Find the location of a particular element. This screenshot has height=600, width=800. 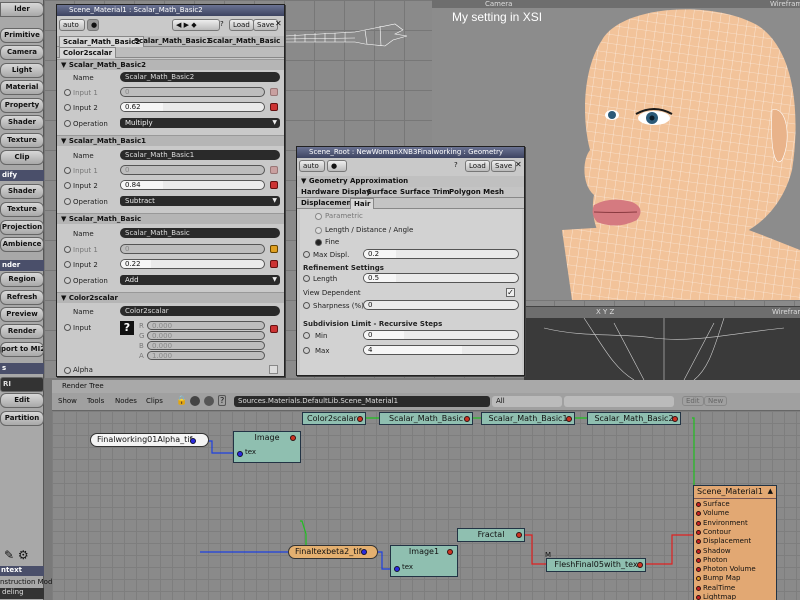

close-icon: ✕ is located at coordinates (518, 164).